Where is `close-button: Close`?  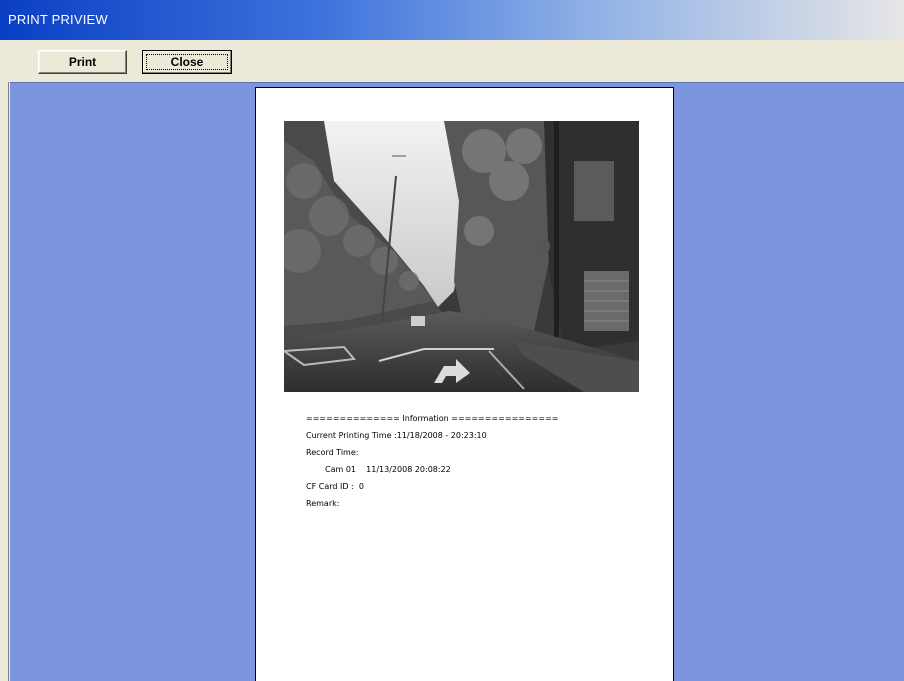
close-button: Close is located at coordinates (187, 62).